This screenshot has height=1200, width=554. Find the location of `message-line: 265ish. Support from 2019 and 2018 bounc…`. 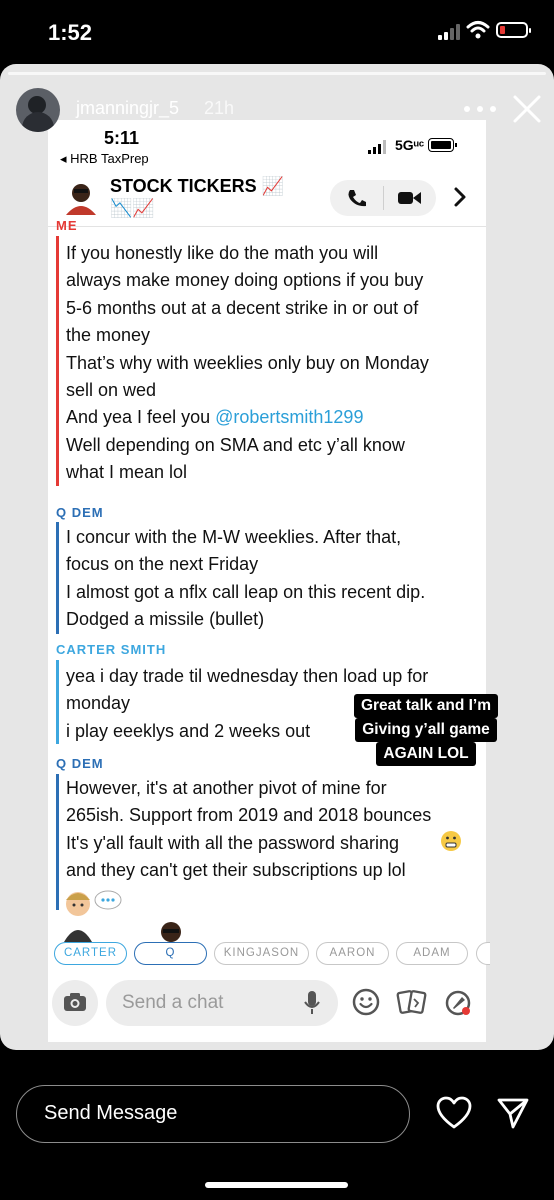

message-line: 265ish. Support from 2019 and 2018 bounc… is located at coordinates (249, 815).